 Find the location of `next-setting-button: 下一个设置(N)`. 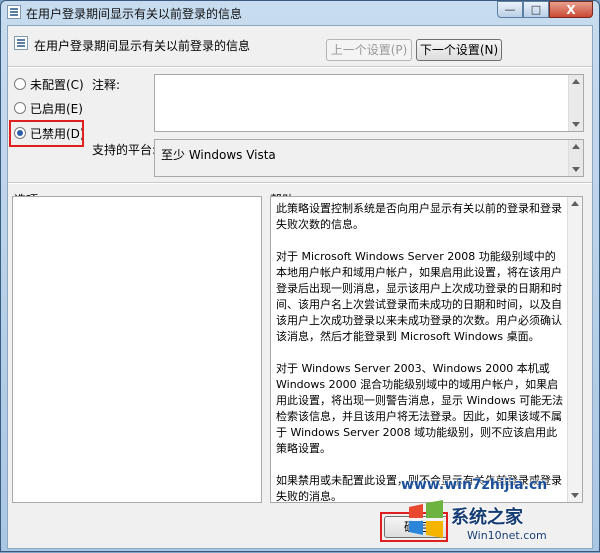

next-setting-button: 下一个设置(N) is located at coordinates (459, 50).